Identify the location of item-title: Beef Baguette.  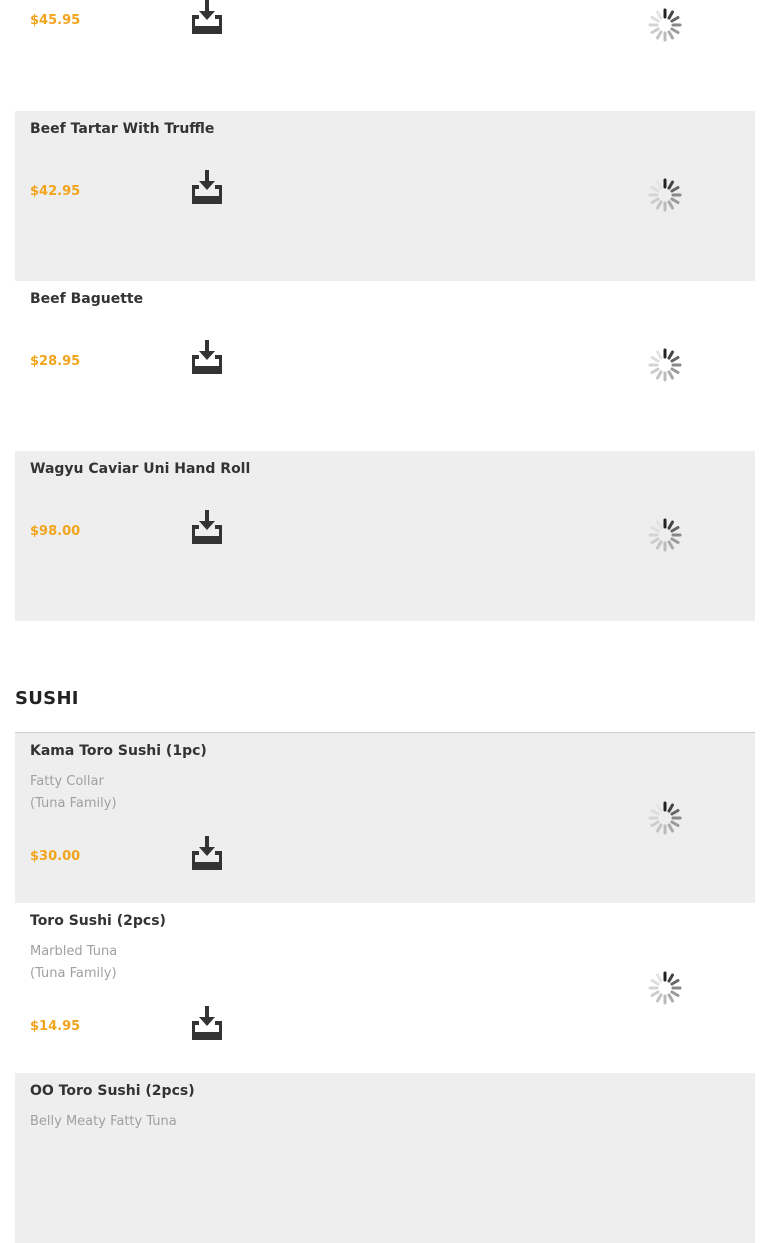
(87, 299).